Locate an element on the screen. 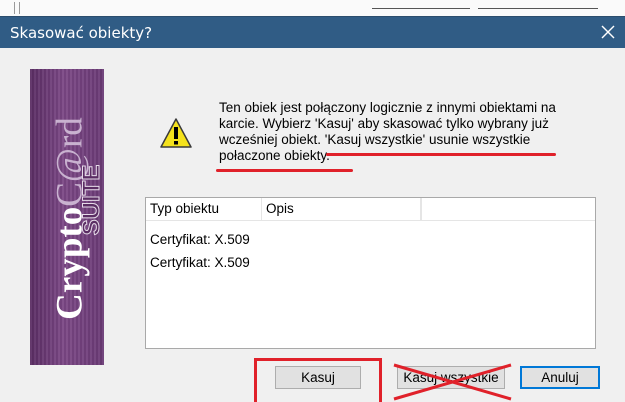 This screenshot has width=625, height=402. title-bar: Skasować obiekty? is located at coordinates (312, 32).